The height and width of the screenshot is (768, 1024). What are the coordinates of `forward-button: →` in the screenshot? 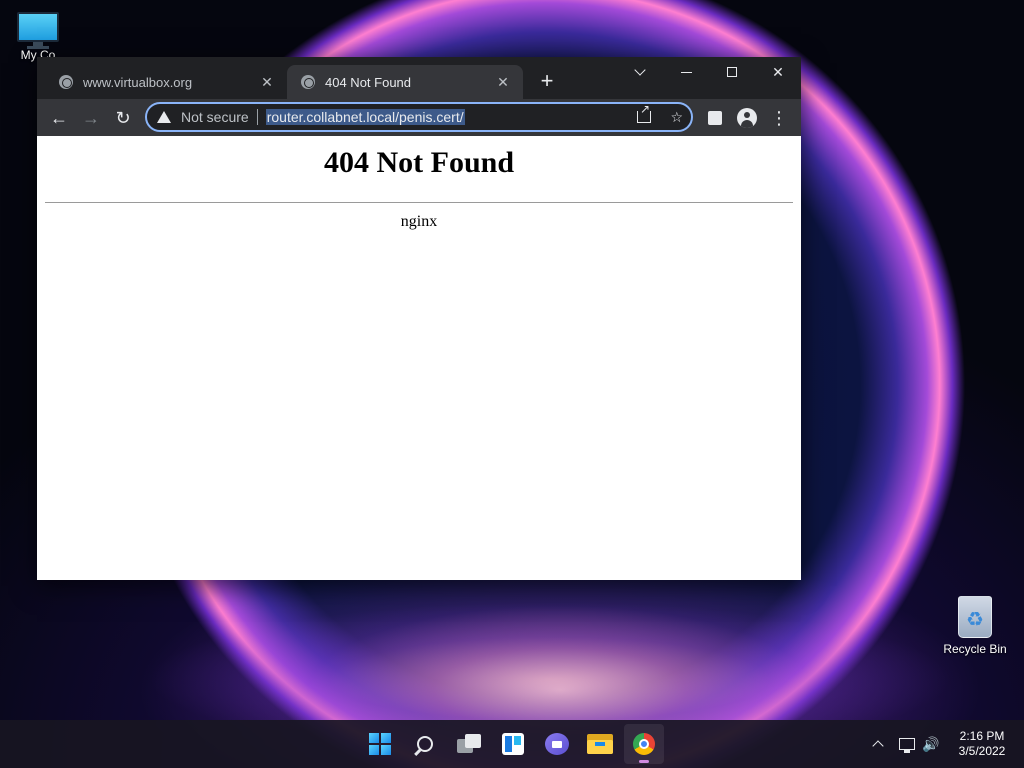 It's located at (91, 118).